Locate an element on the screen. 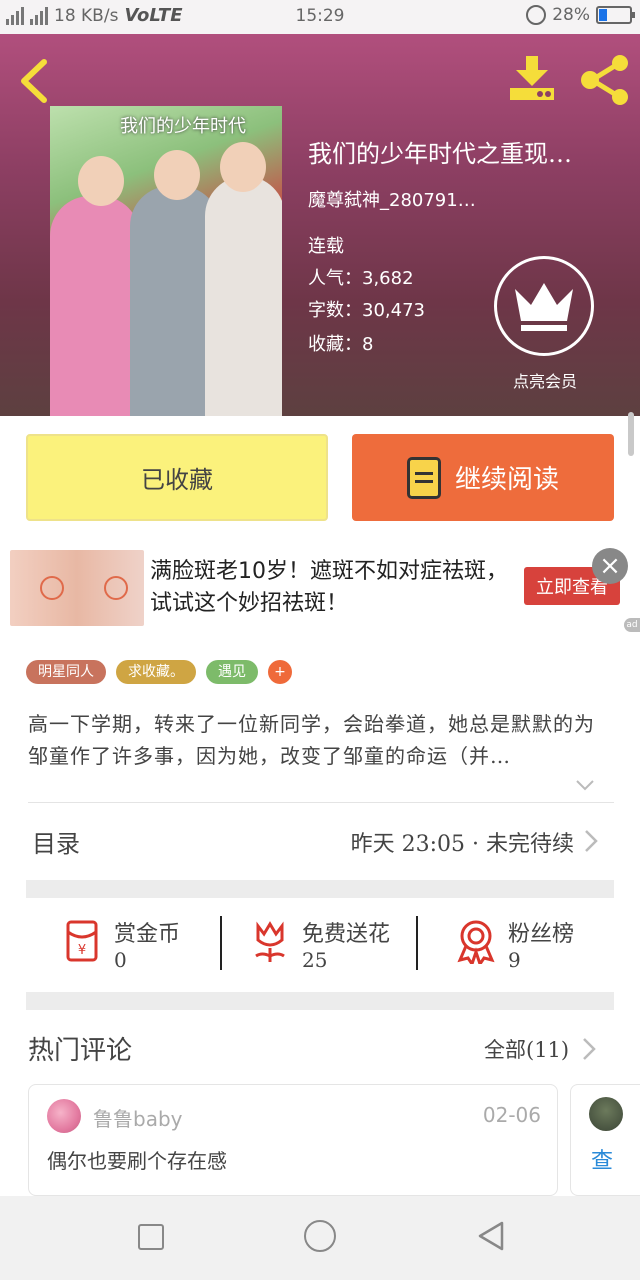  continue-reading-button: 继续阅读 is located at coordinates (483, 477).